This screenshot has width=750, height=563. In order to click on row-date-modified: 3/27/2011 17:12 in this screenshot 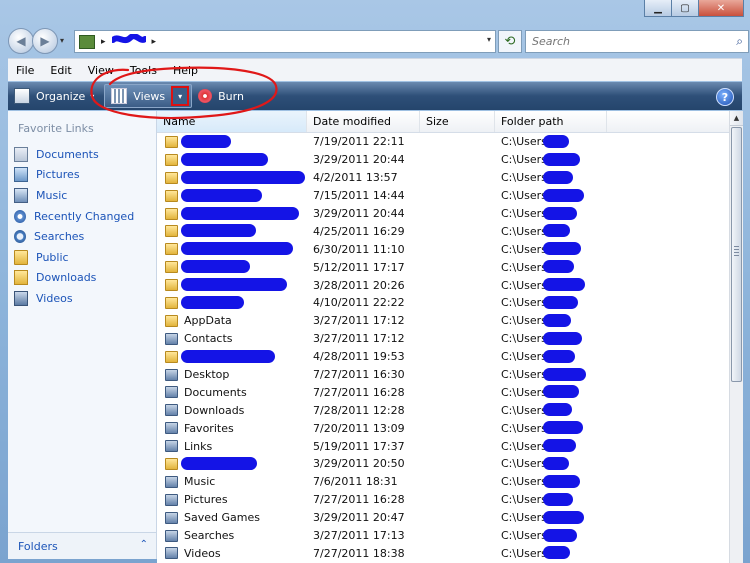, I will do `click(359, 339)`.